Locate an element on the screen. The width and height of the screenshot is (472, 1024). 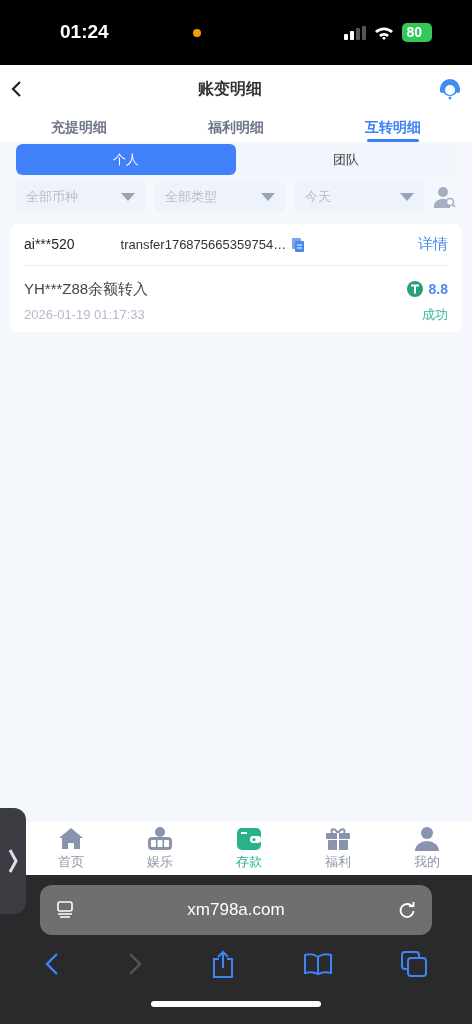
page-title: 账变明细 is located at coordinates (230, 88).